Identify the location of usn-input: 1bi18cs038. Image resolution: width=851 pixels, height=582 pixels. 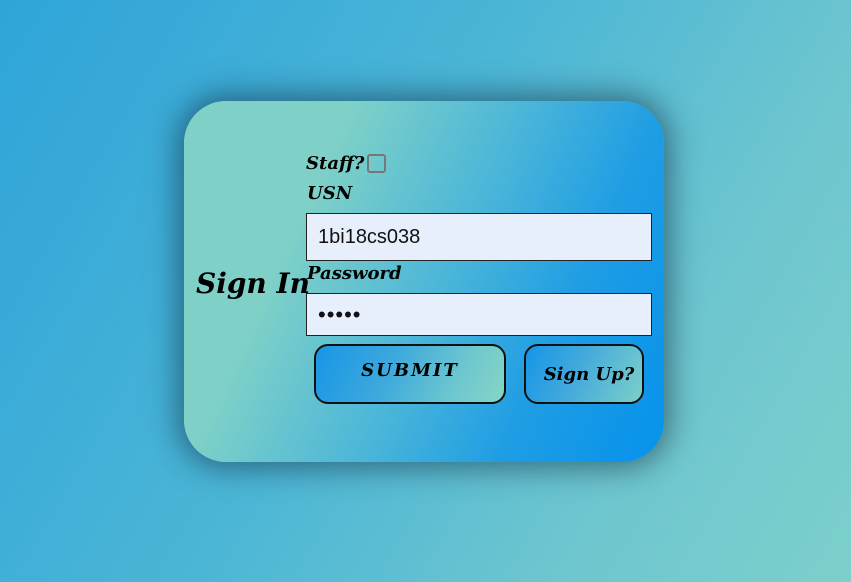
(479, 237).